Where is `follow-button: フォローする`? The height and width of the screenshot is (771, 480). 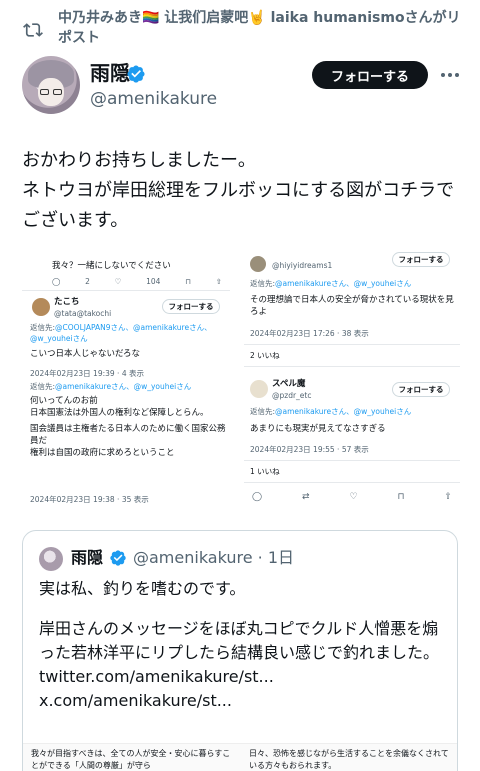
follow-button: フォローする is located at coordinates (370, 75).